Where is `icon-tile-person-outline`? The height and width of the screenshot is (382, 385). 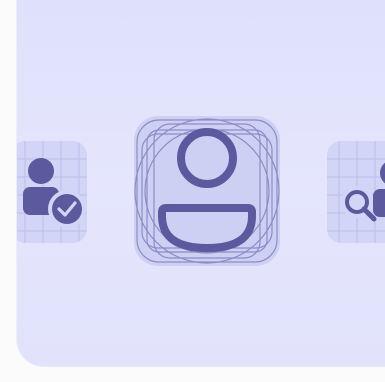 icon-tile-person-outline is located at coordinates (207, 191).